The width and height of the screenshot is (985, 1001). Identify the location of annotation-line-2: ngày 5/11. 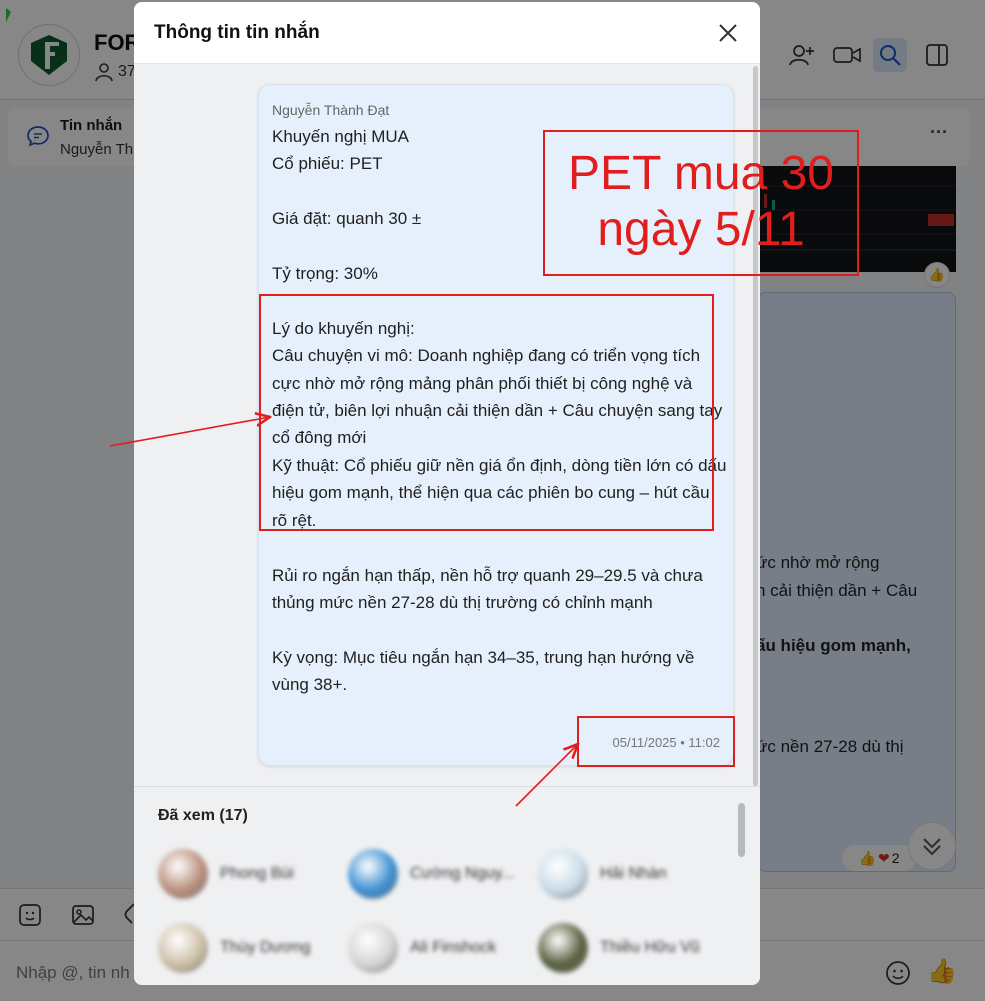
(701, 229).